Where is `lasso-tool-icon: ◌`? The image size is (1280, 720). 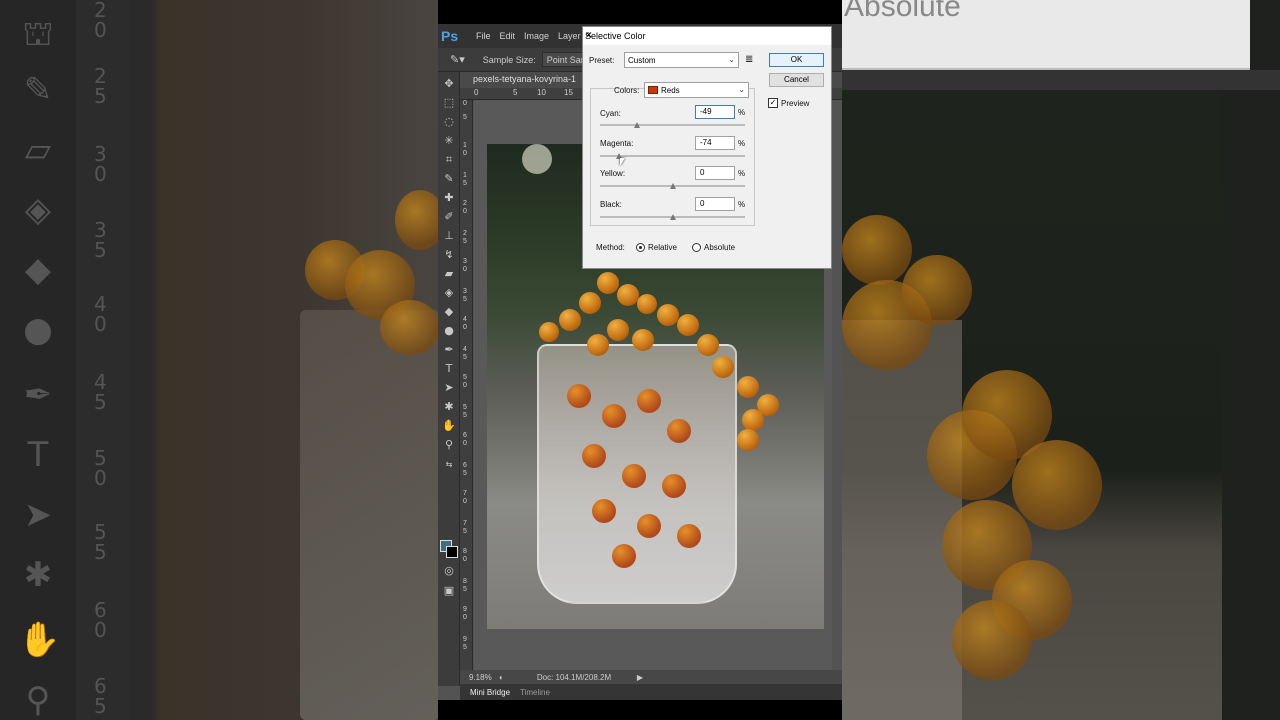 lasso-tool-icon: ◌ is located at coordinates (449, 122).